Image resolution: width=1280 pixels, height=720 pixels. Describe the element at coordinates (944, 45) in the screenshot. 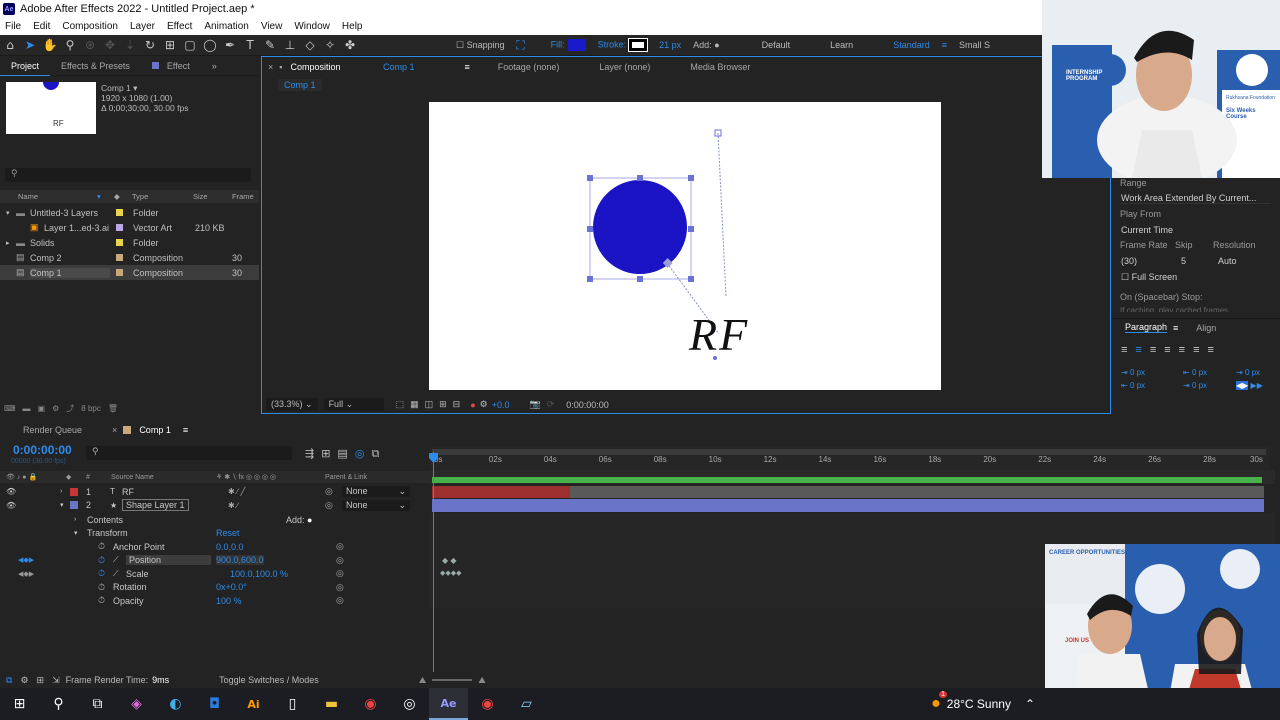

I see `workspace-menu-icon: ≡` at that location.